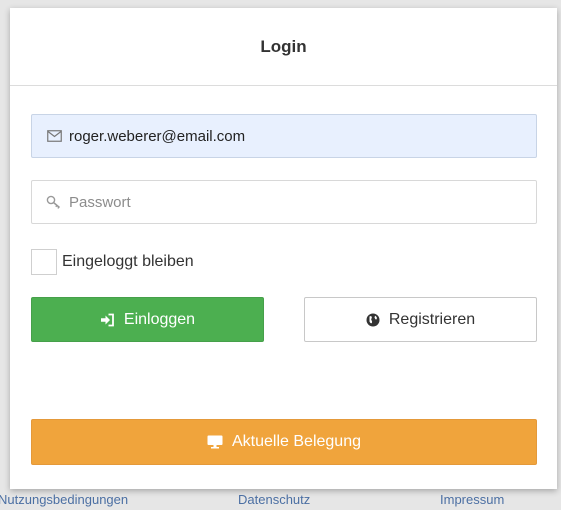 This screenshot has height=510, width=561. Describe the element at coordinates (284, 136) in the screenshot. I see `email-field: roger.weberer@email.com` at that location.